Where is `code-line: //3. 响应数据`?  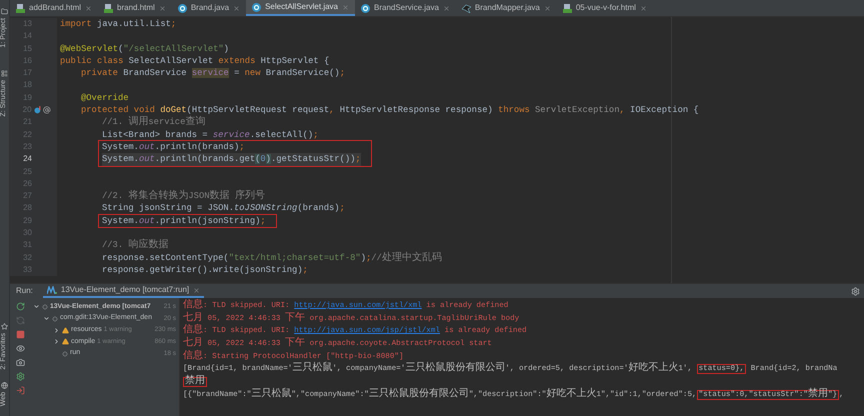 code-line: //3. 响应数据 is located at coordinates (136, 245).